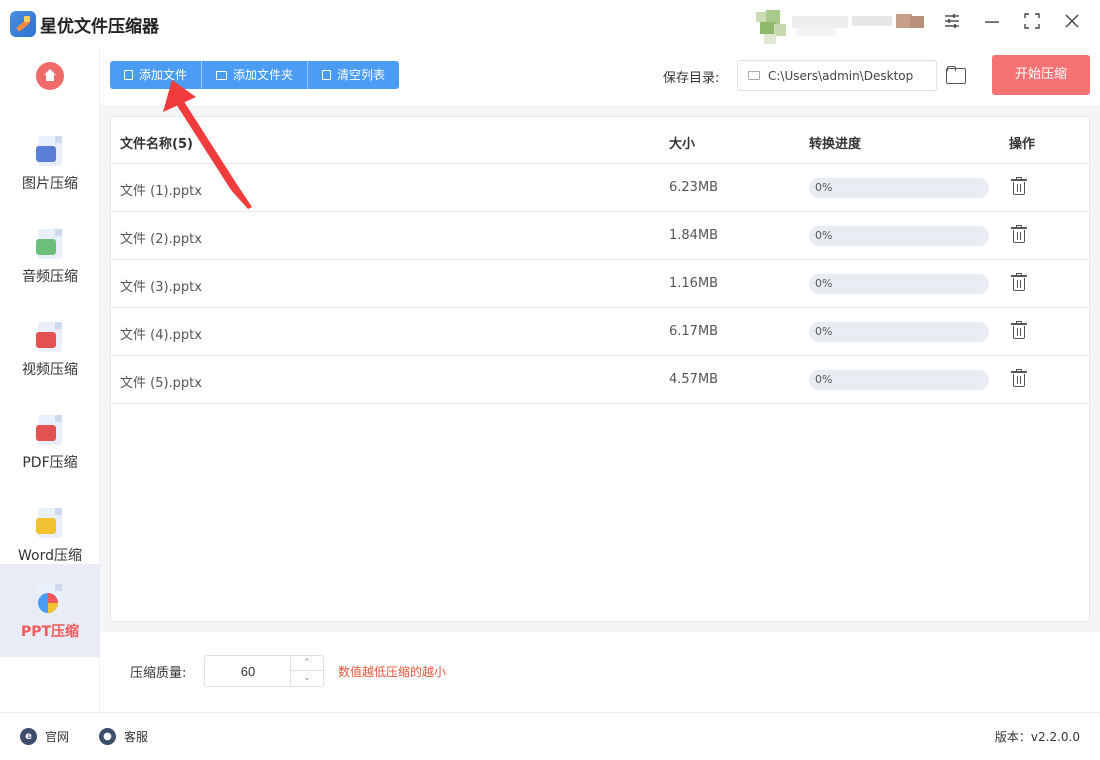 This screenshot has width=1100, height=760. What do you see at coordinates (99, 27) in the screenshot?
I see `app-title: 星优文件压缩器` at bounding box center [99, 27].